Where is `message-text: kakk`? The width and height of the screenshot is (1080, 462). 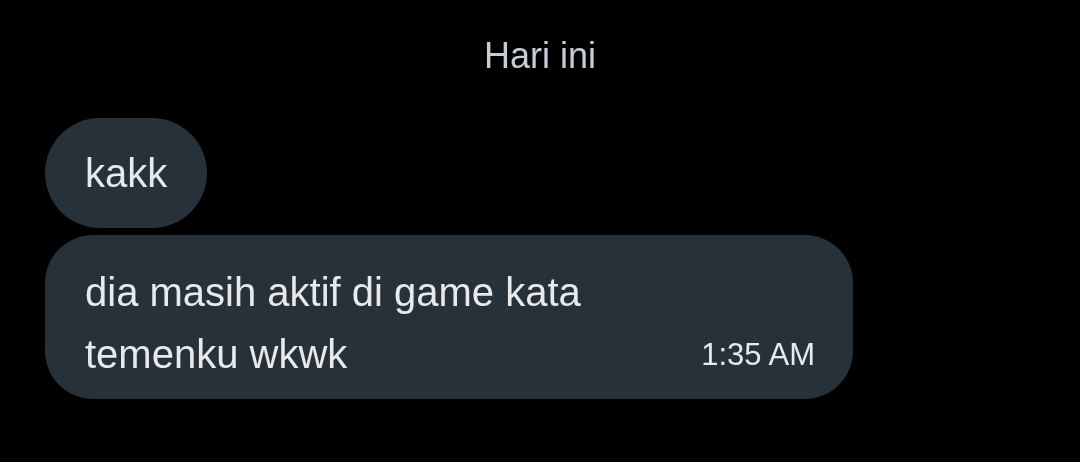
message-text: kakk is located at coordinates (126, 173).